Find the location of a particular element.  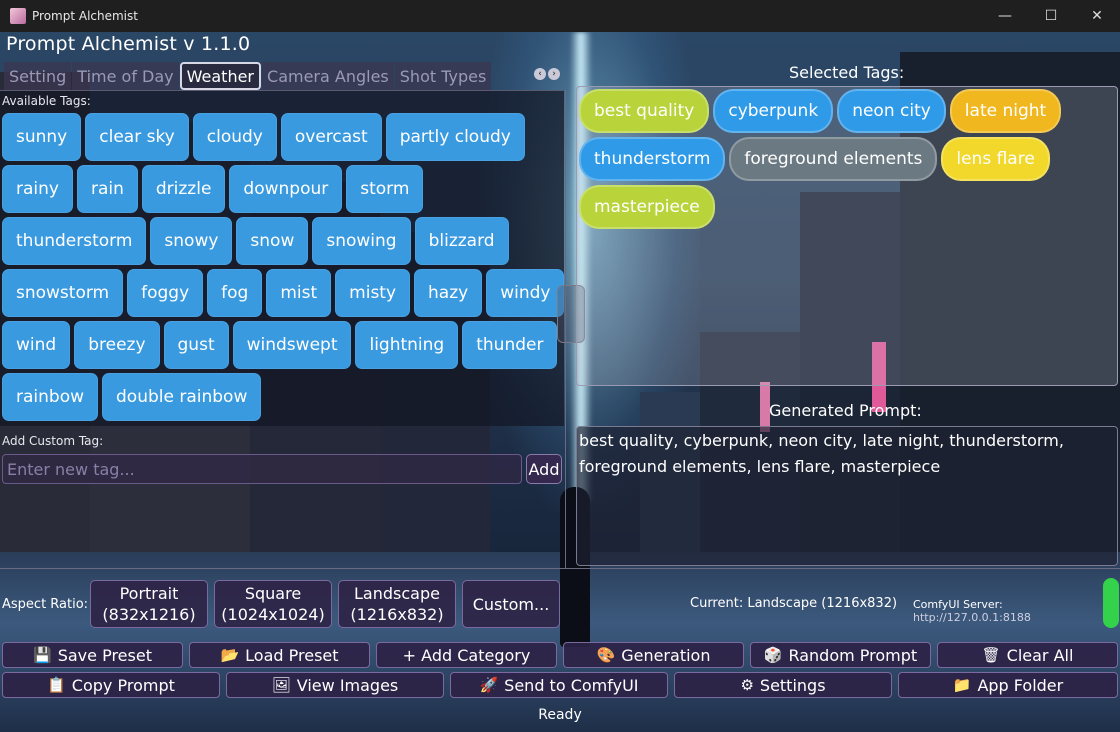

available-tag: thunder is located at coordinates (510, 345).